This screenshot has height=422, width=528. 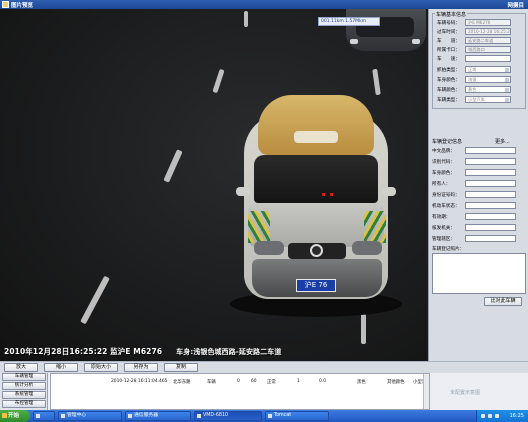 What do you see at coordinates (472, 89) in the screenshot?
I see `field-value: 黄色` at bounding box center [472, 89].